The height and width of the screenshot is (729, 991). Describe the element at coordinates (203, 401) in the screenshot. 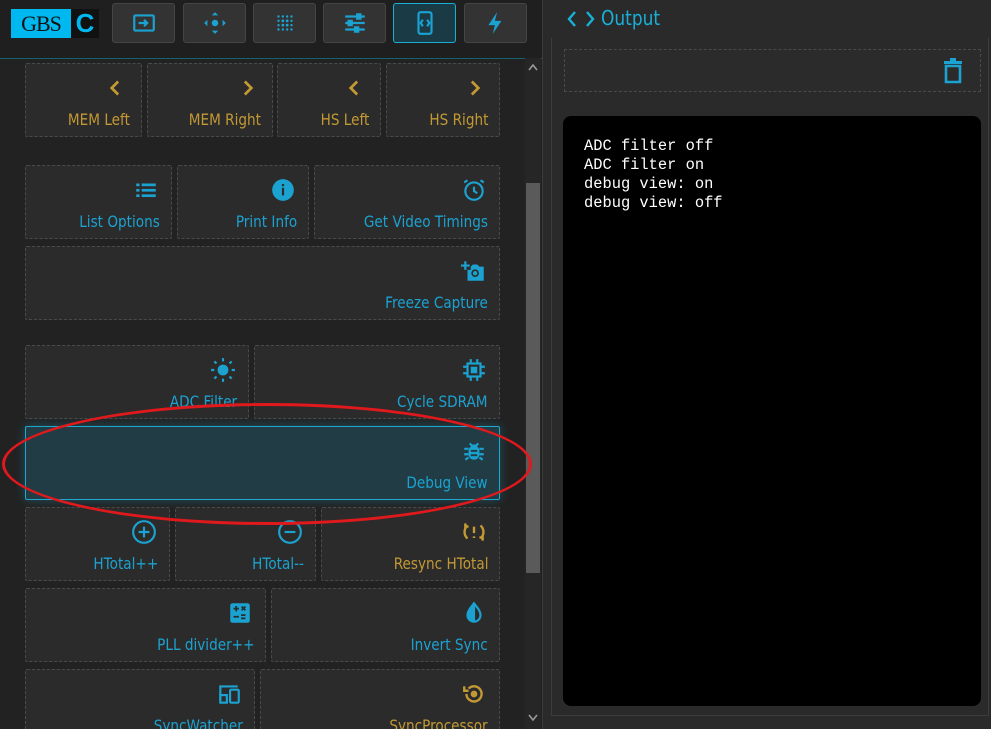

I see `adc-filter-label: ADC Filter` at that location.